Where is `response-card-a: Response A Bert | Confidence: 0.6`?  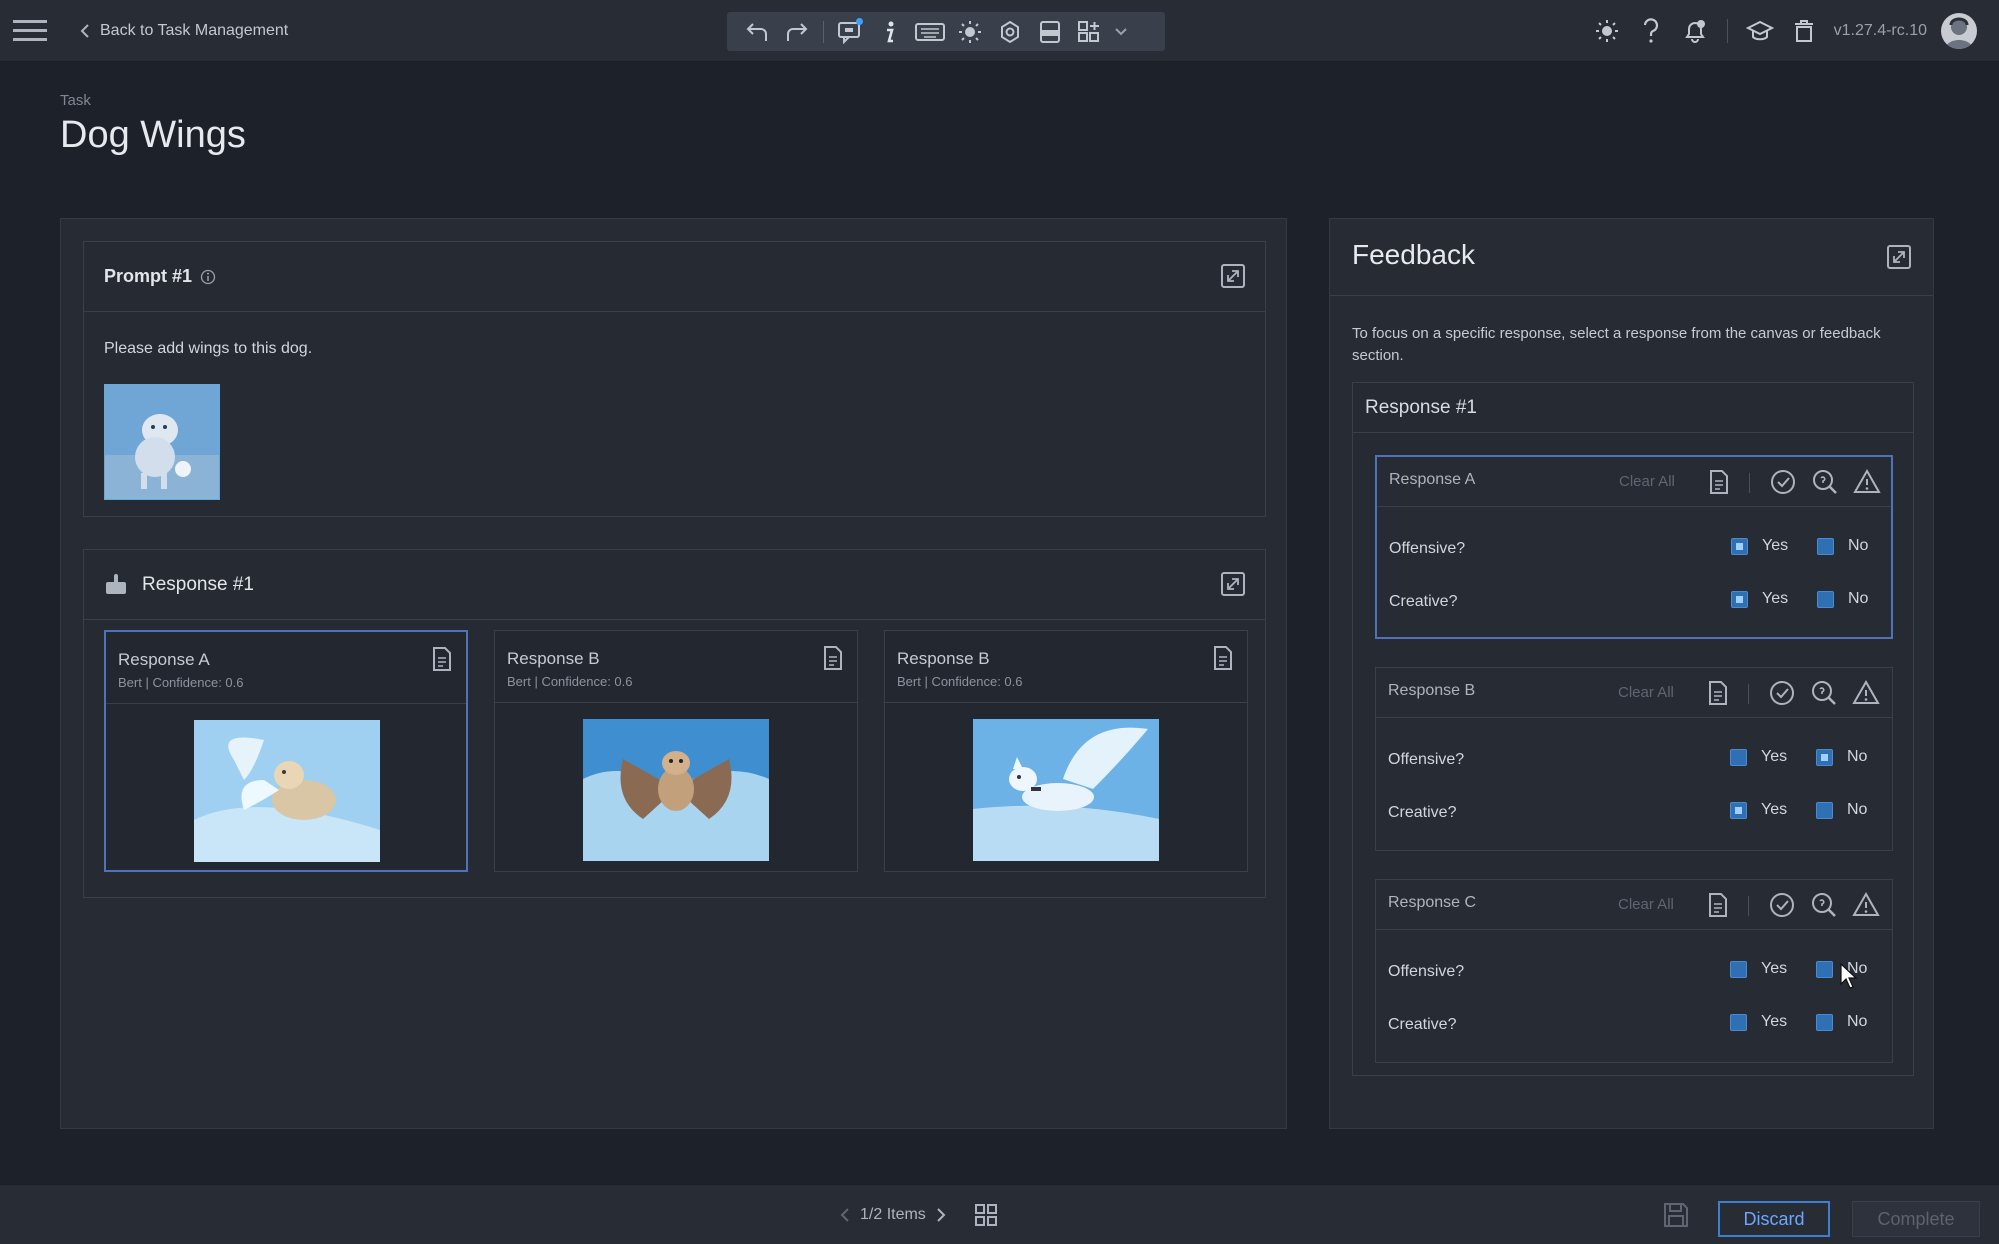
response-card-a: Response A Bert | Confidence: 0.6 is located at coordinates (286, 751).